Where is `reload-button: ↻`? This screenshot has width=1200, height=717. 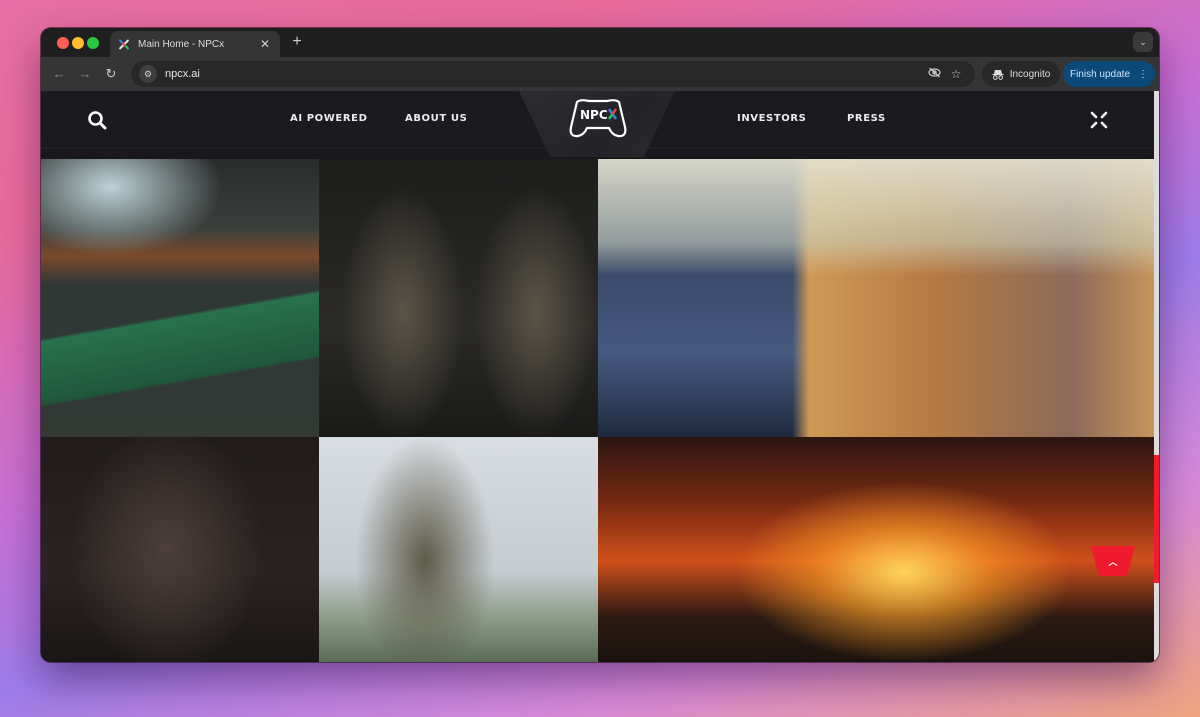
reload-button: ↻ is located at coordinates (111, 74).